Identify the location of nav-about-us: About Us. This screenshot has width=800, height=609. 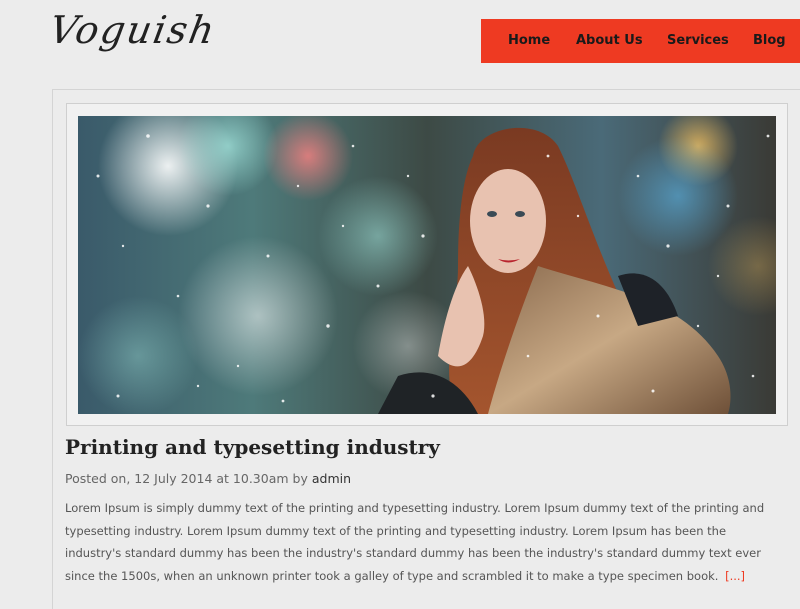
(609, 40).